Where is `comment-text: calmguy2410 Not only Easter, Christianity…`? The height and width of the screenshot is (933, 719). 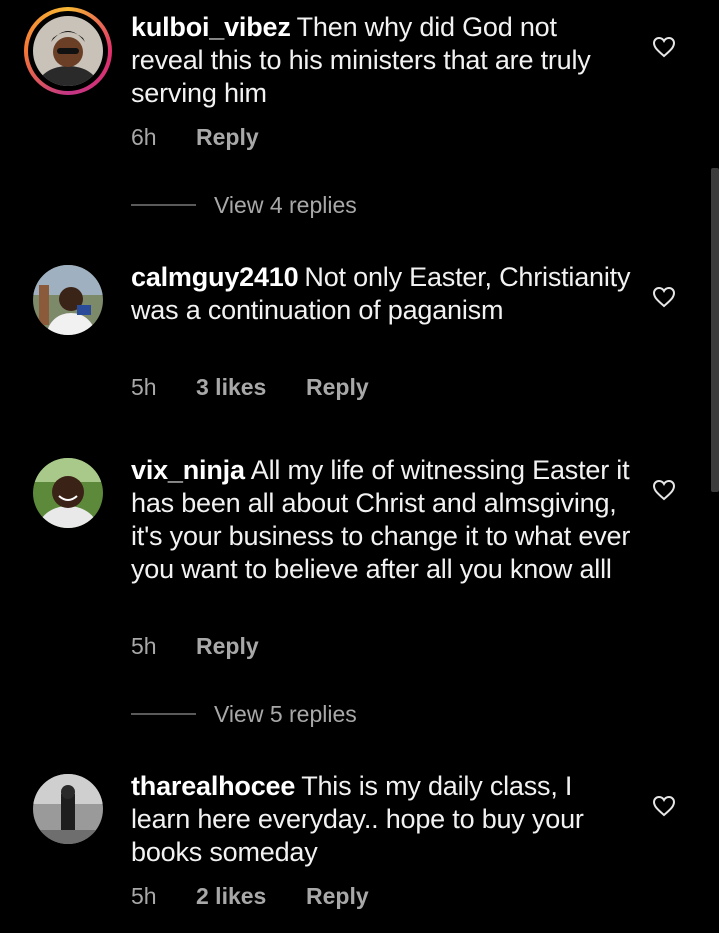 comment-text: calmguy2410 Not only Easter, Christianity… is located at coordinates (381, 294).